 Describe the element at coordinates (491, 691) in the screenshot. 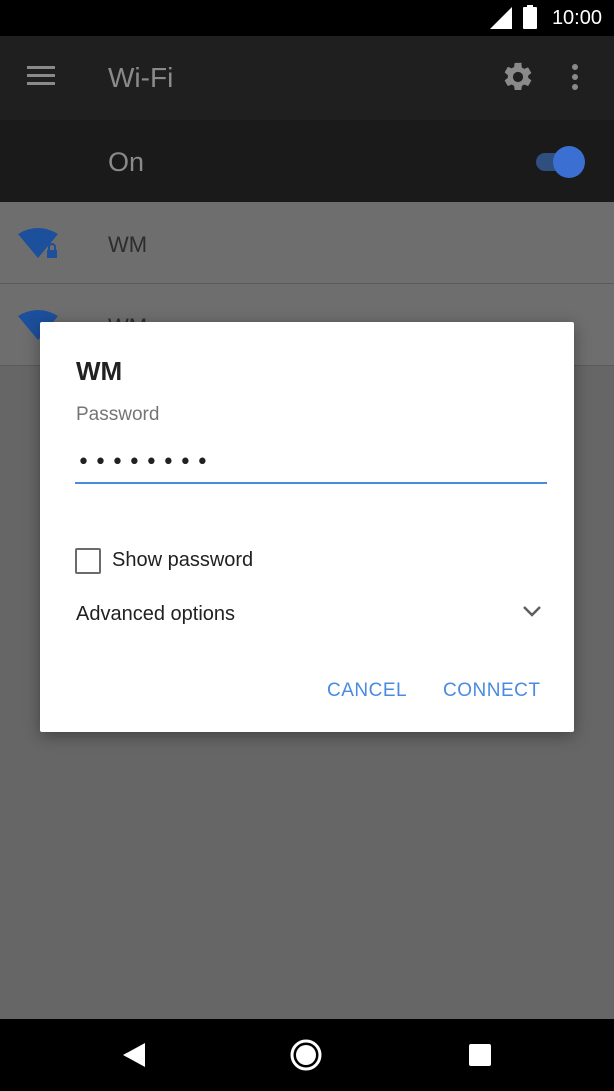

I see `connect-button: CONNECT` at that location.